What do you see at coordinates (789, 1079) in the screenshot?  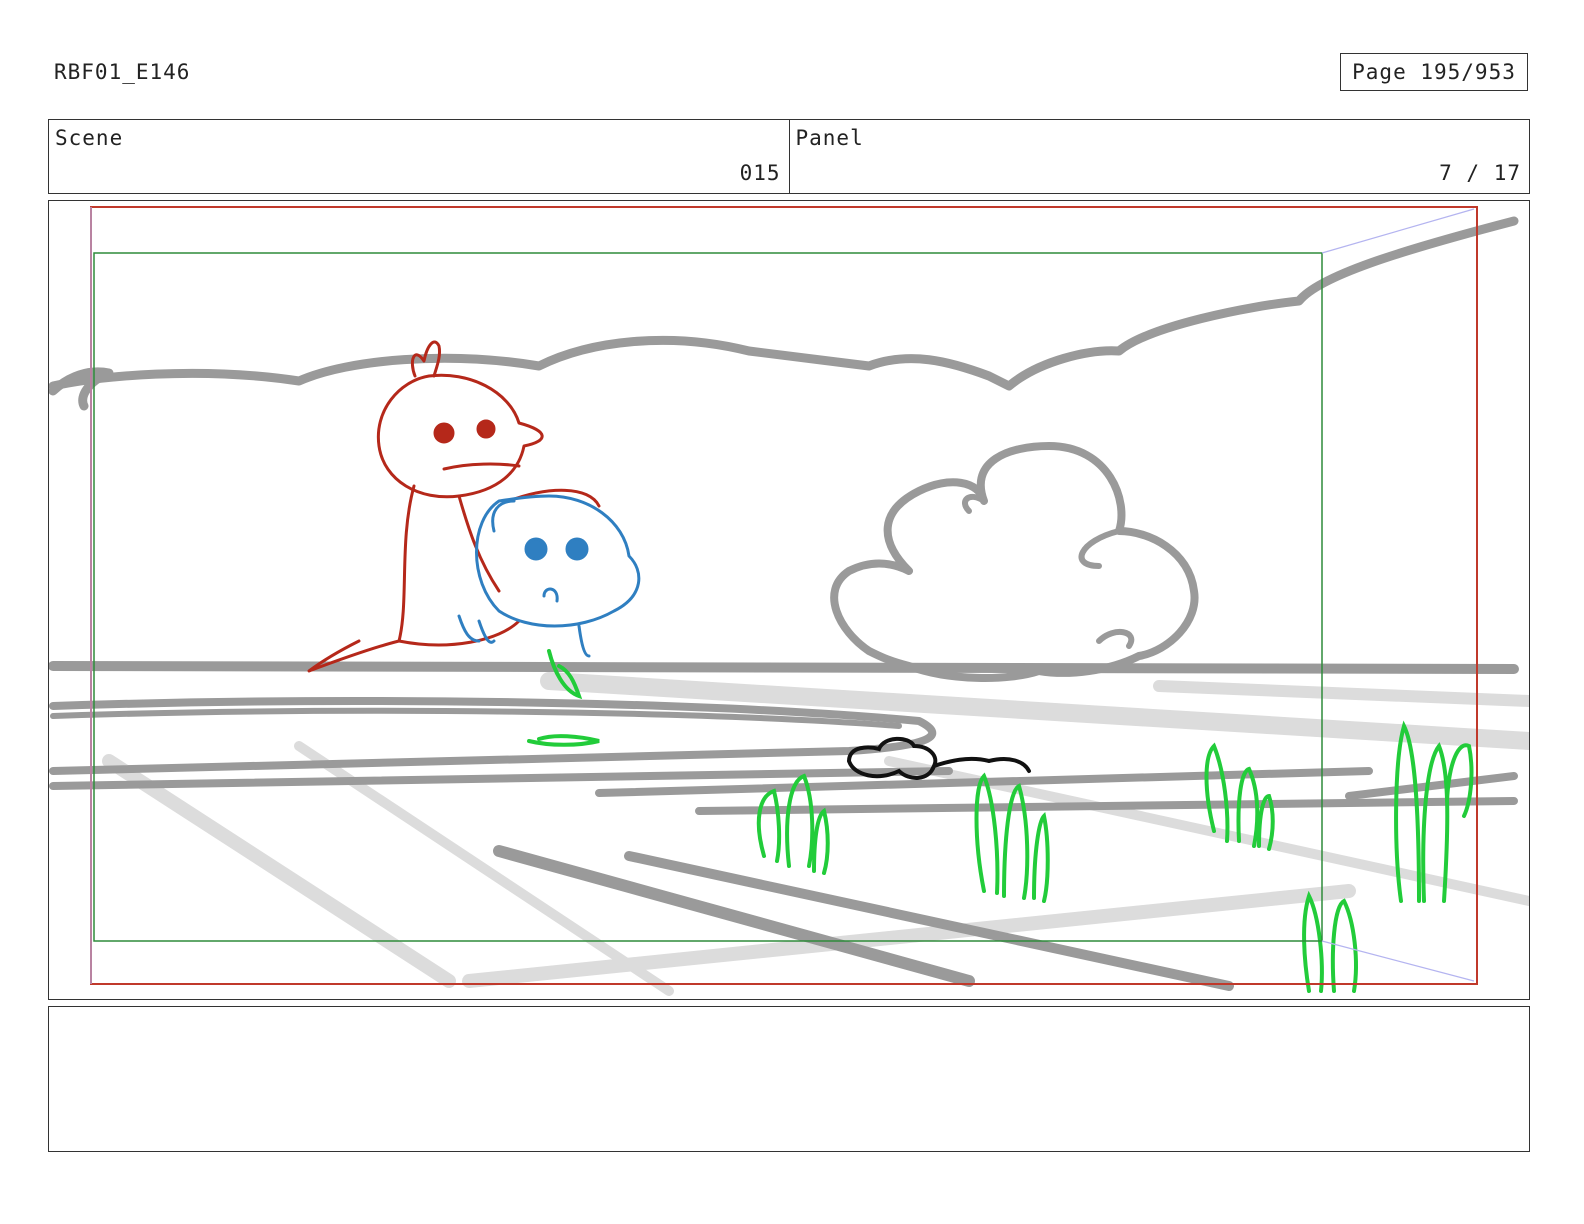 I see `panel-notes` at bounding box center [789, 1079].